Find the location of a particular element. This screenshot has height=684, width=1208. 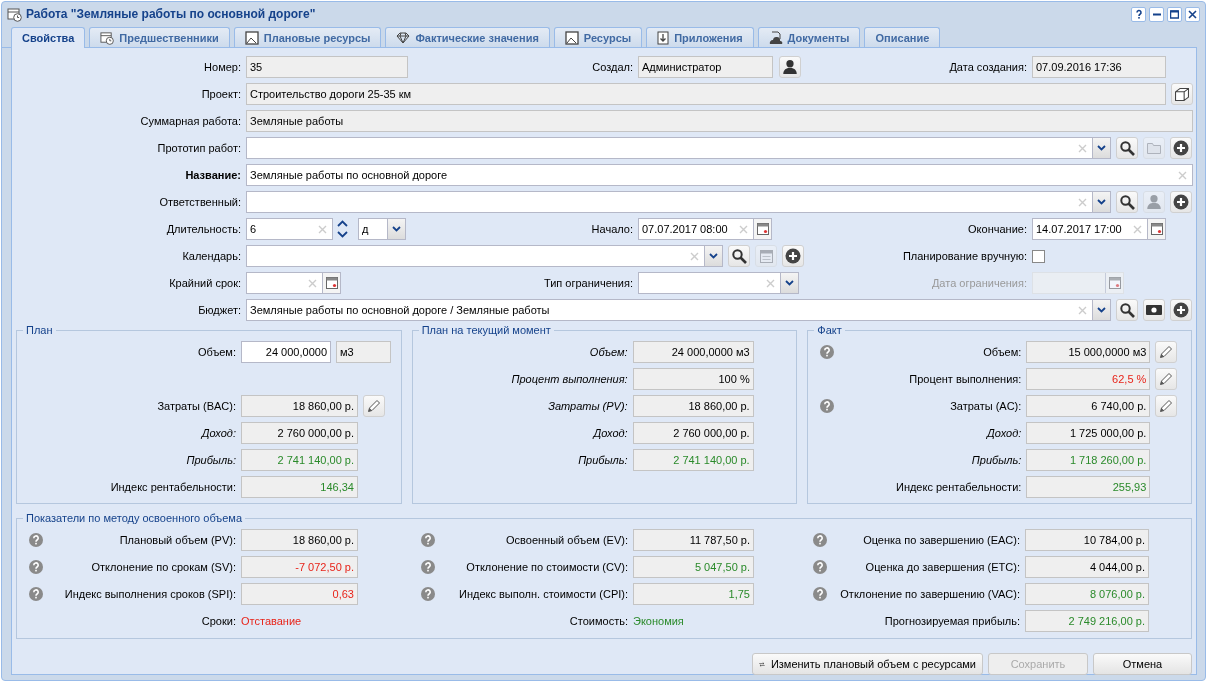

text-input: д is located at coordinates (373, 229).